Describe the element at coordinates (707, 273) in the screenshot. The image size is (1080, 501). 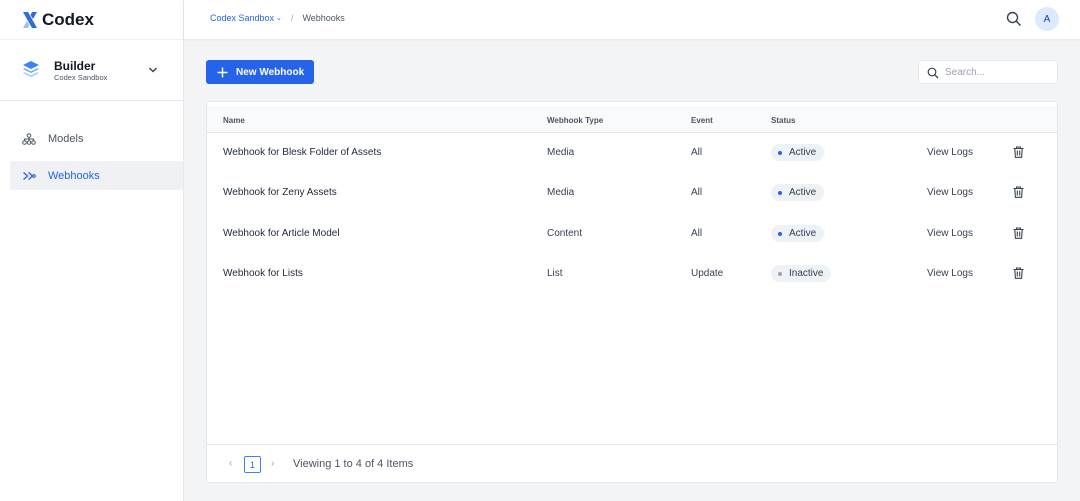
I see `webhook-event: Update` at that location.